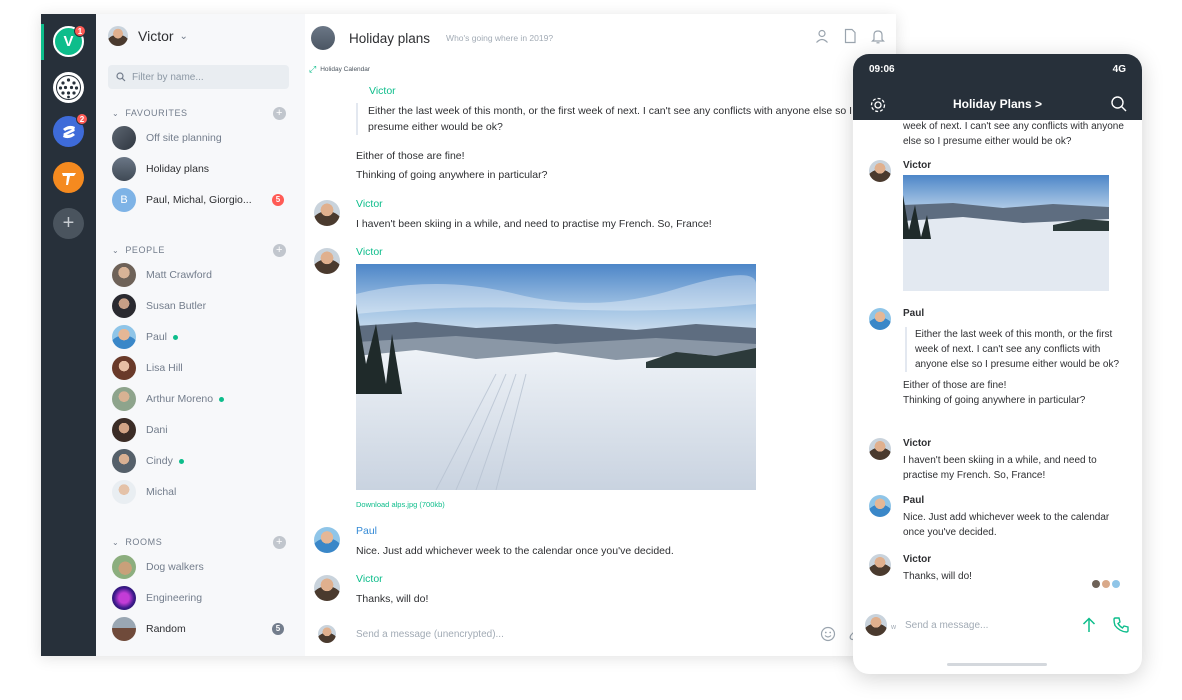 Image resolution: width=1182 pixels, height=700 pixels. I want to click on room-topic: Who's going where in 2019?, so click(500, 38).